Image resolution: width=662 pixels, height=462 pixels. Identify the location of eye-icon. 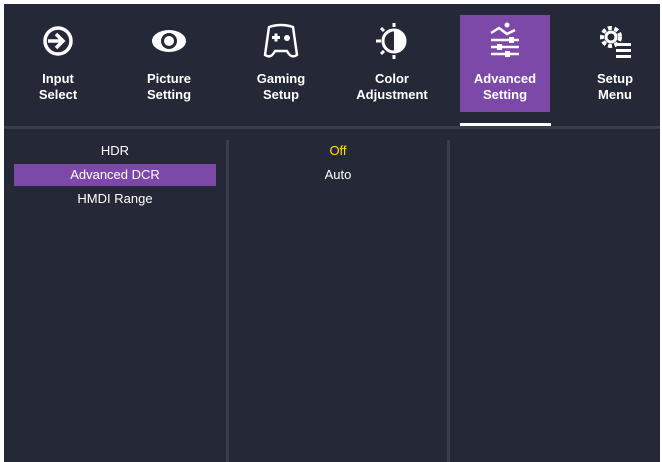
(169, 41).